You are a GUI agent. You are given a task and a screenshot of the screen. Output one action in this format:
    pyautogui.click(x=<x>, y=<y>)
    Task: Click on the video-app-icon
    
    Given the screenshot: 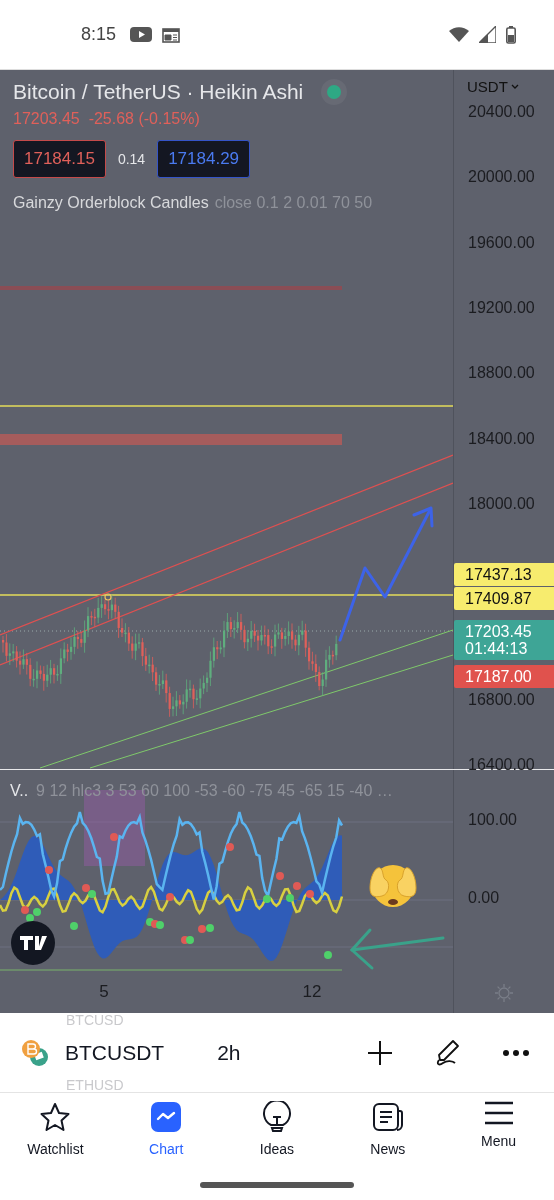 What is the action you would take?
    pyautogui.click(x=141, y=34)
    